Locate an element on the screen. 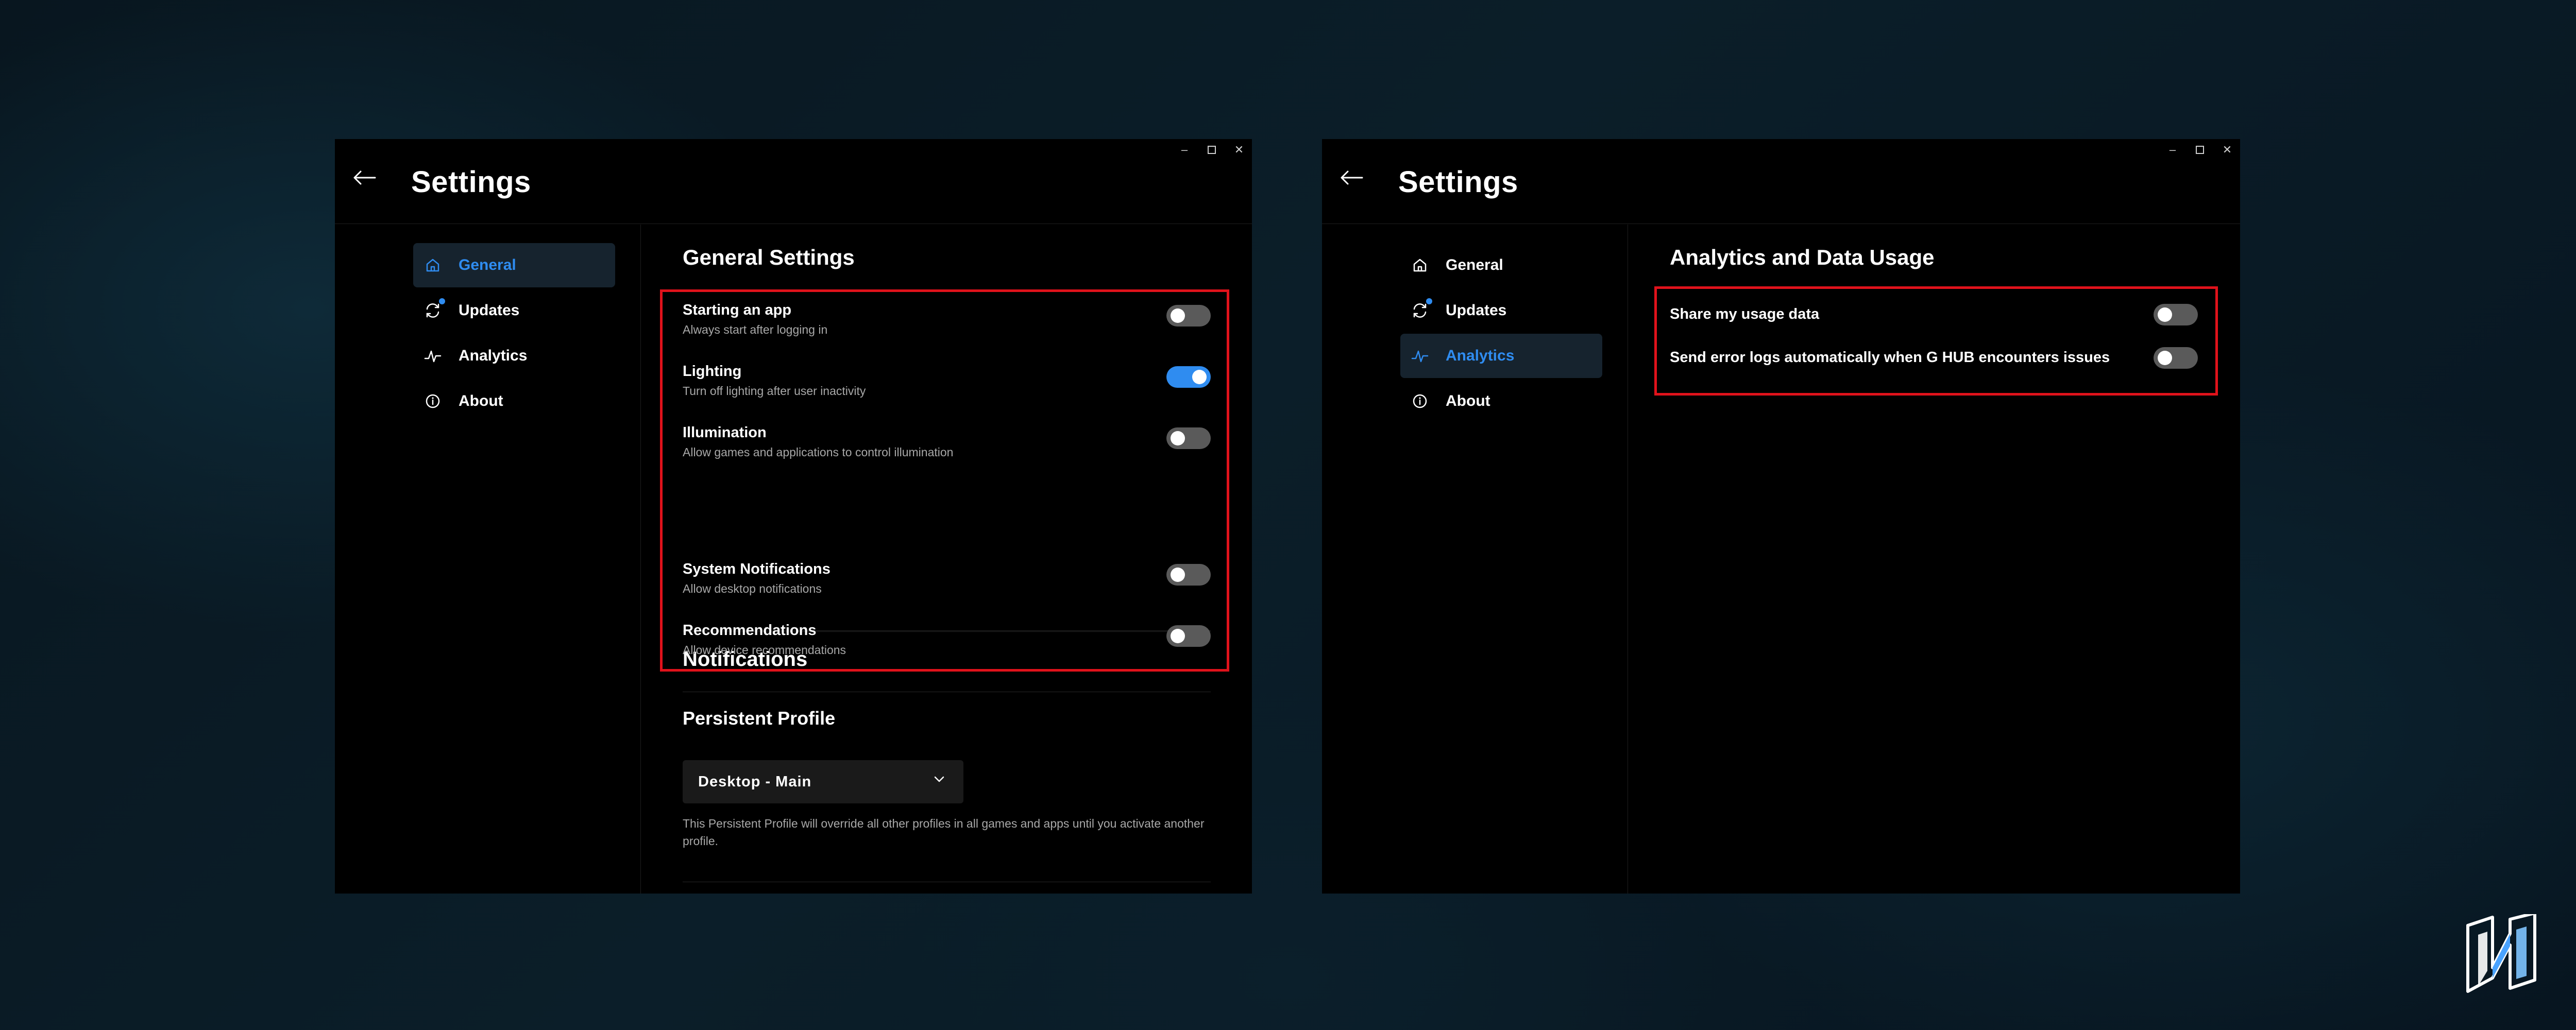 This screenshot has width=2576, height=1030. section-title-analytics: Analytics and Data Usage is located at coordinates (1802, 257).